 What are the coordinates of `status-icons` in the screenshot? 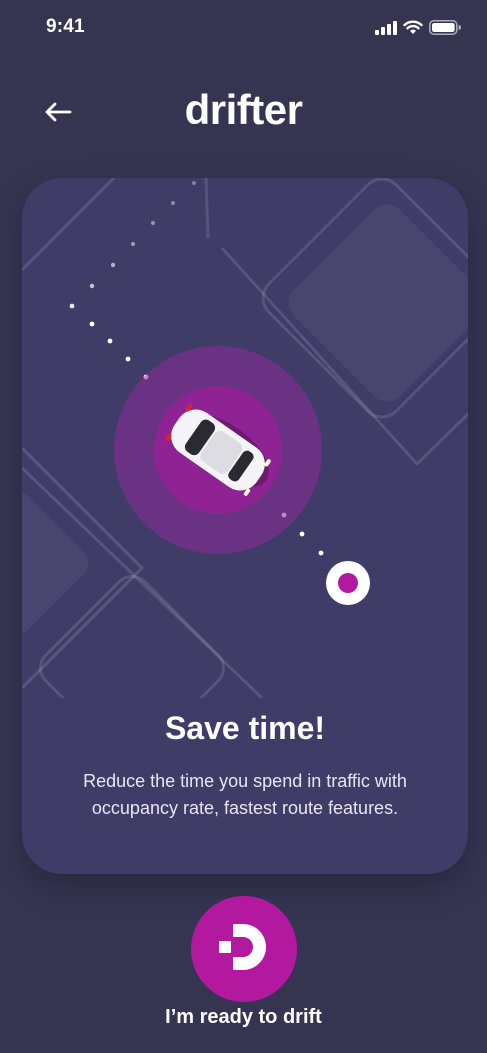 It's located at (418, 30).